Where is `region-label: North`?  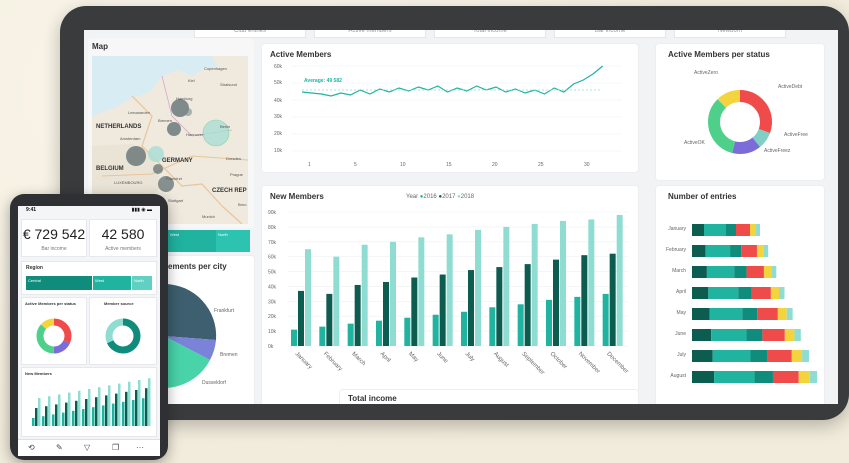
region-label: North is located at coordinates (223, 234).